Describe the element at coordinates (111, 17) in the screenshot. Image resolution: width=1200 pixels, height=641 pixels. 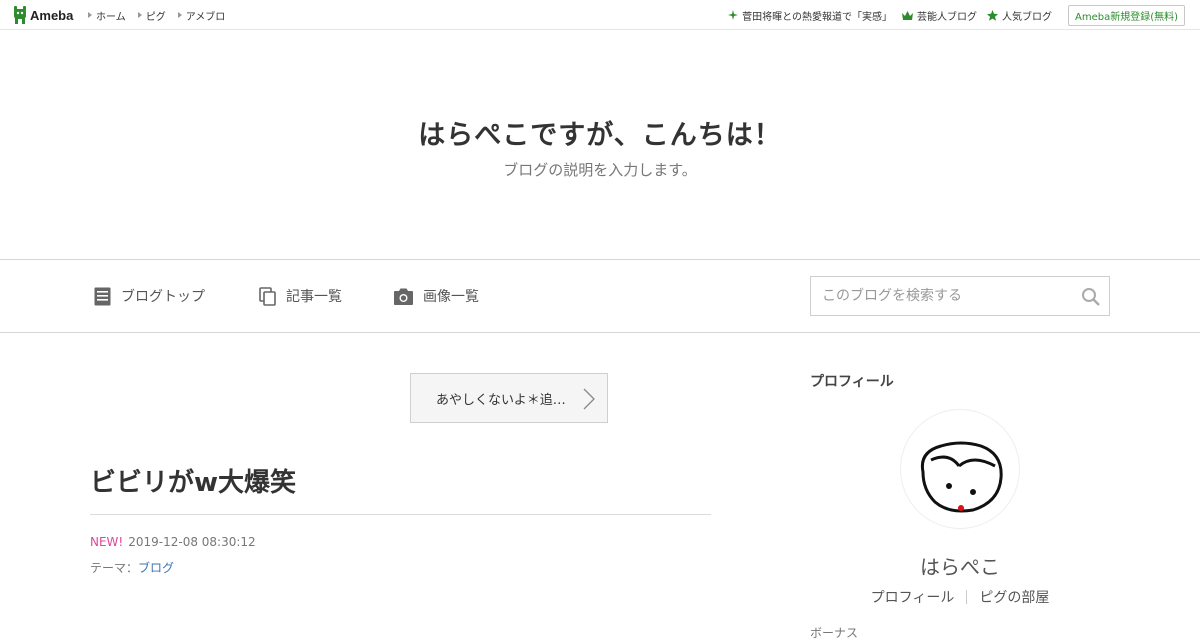
I see `global-nav-label: ホーム` at that location.